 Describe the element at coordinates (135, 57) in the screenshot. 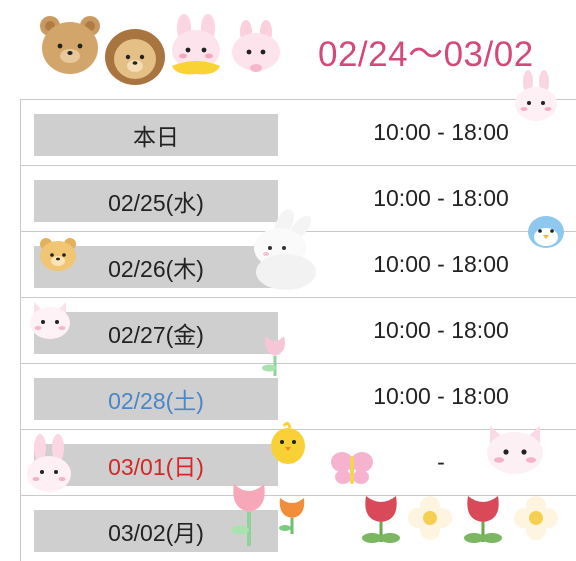

I see `lion-icon` at that location.